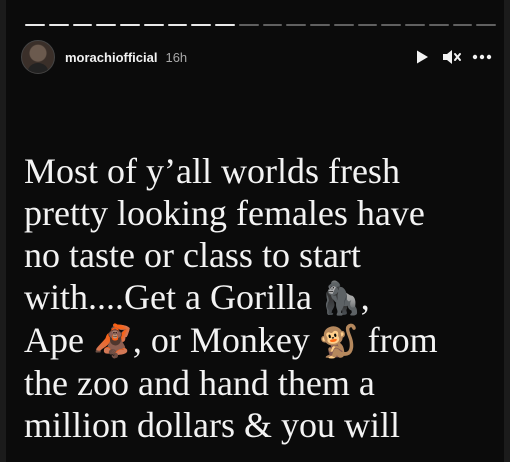  What do you see at coordinates (192, 255) in the screenshot?
I see `caption-line: no taste or class to start` at bounding box center [192, 255].